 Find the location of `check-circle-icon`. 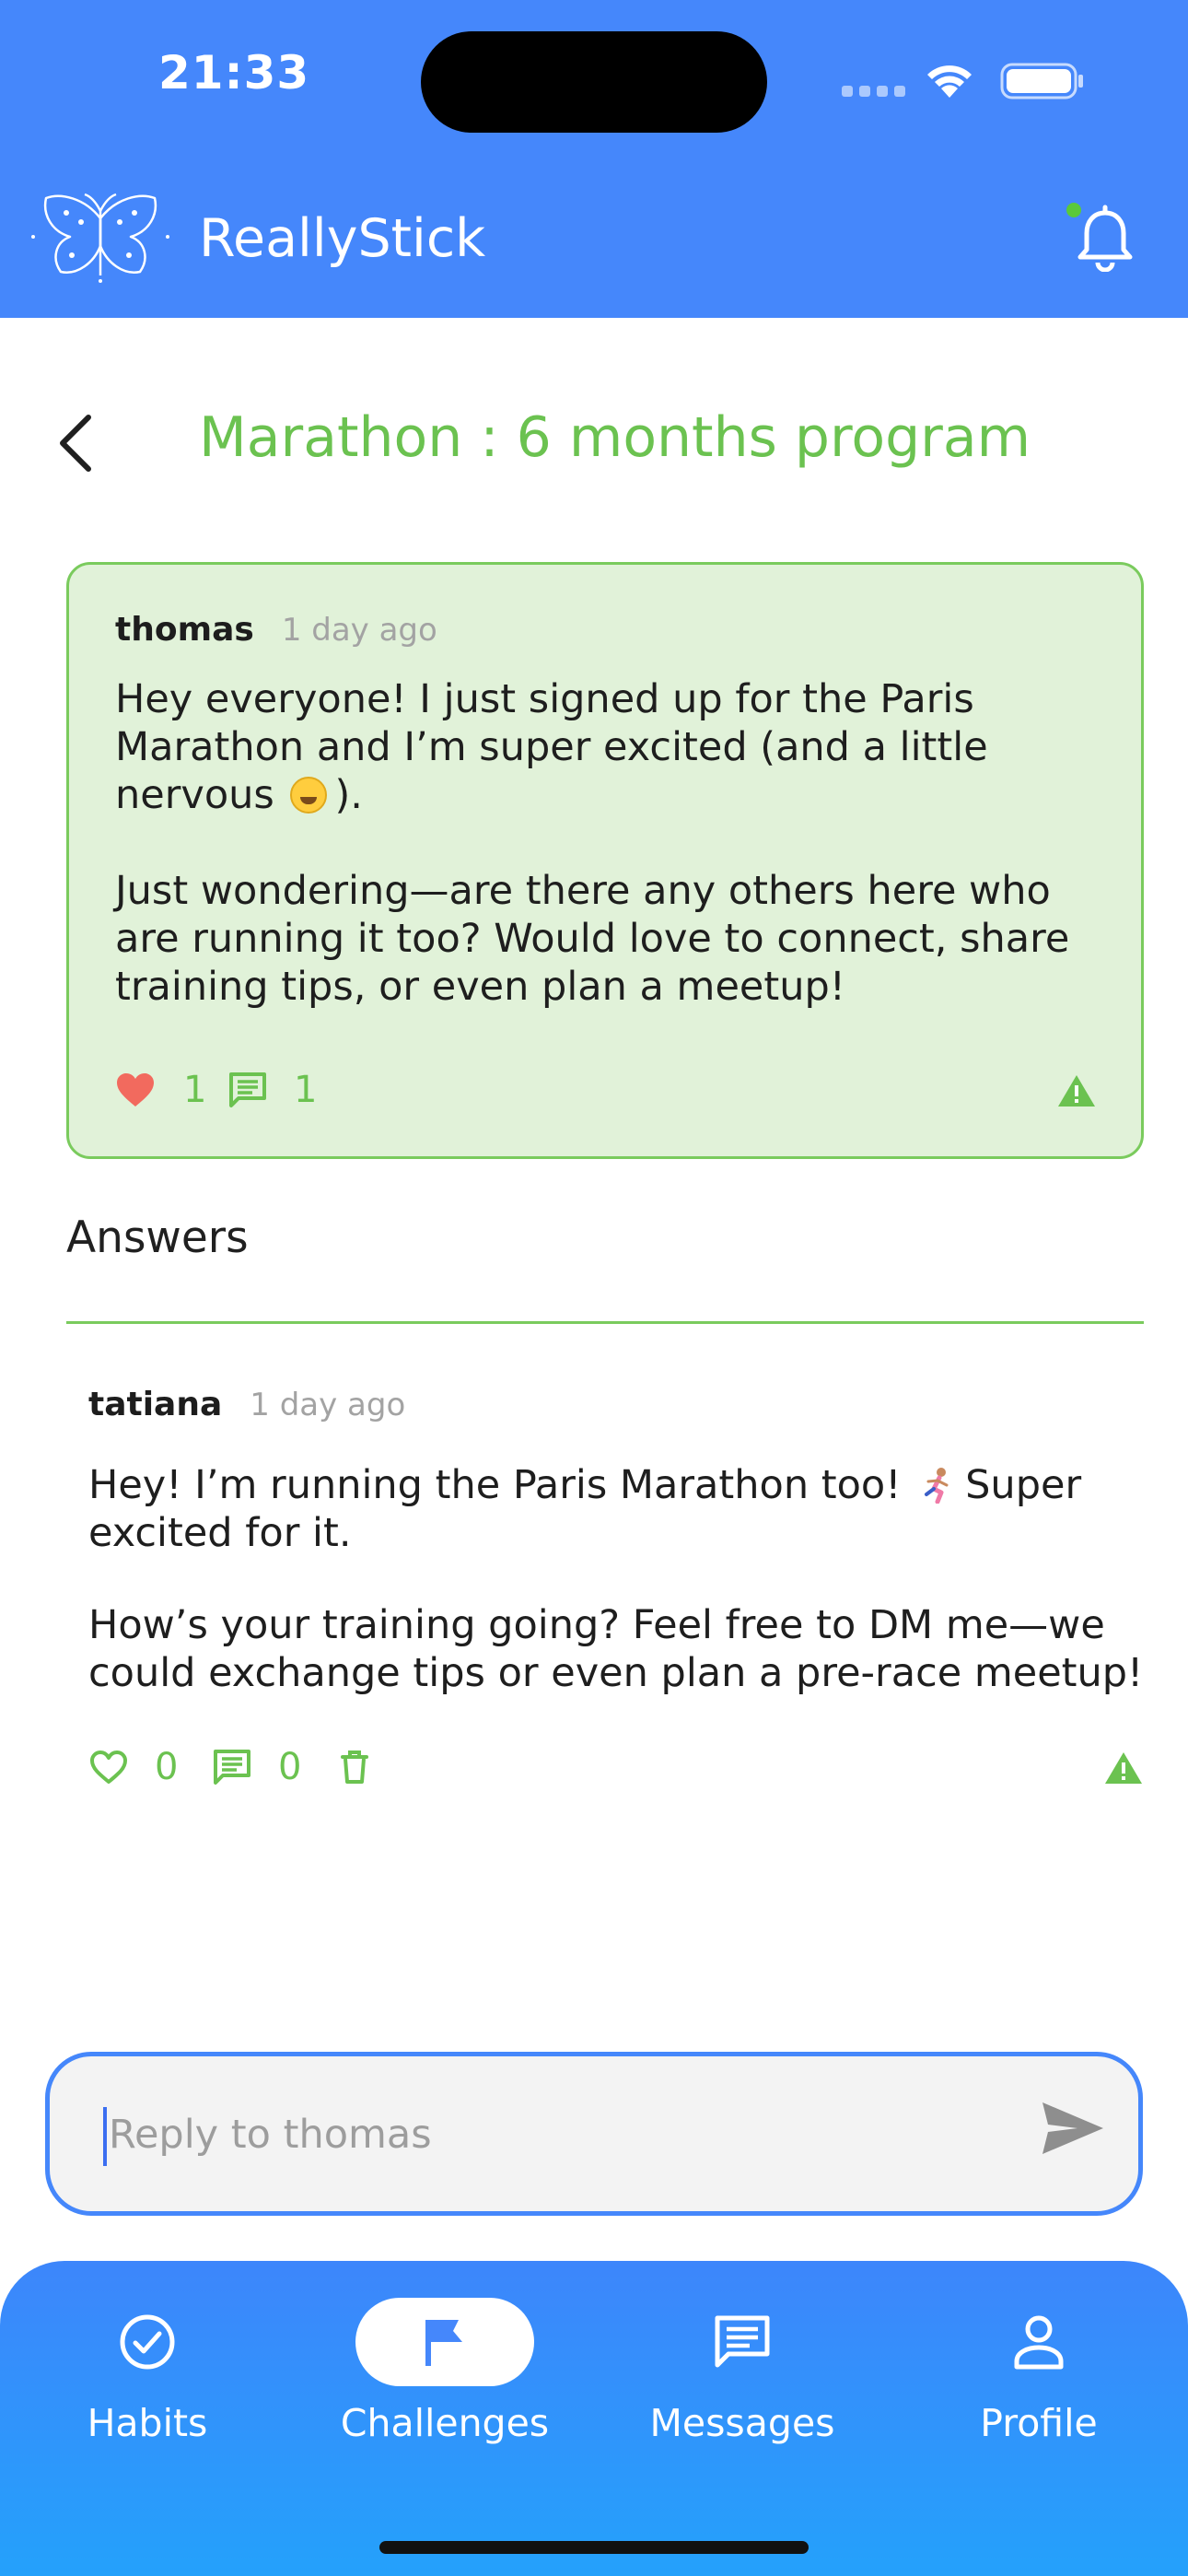

check-circle-icon is located at coordinates (147, 2342).